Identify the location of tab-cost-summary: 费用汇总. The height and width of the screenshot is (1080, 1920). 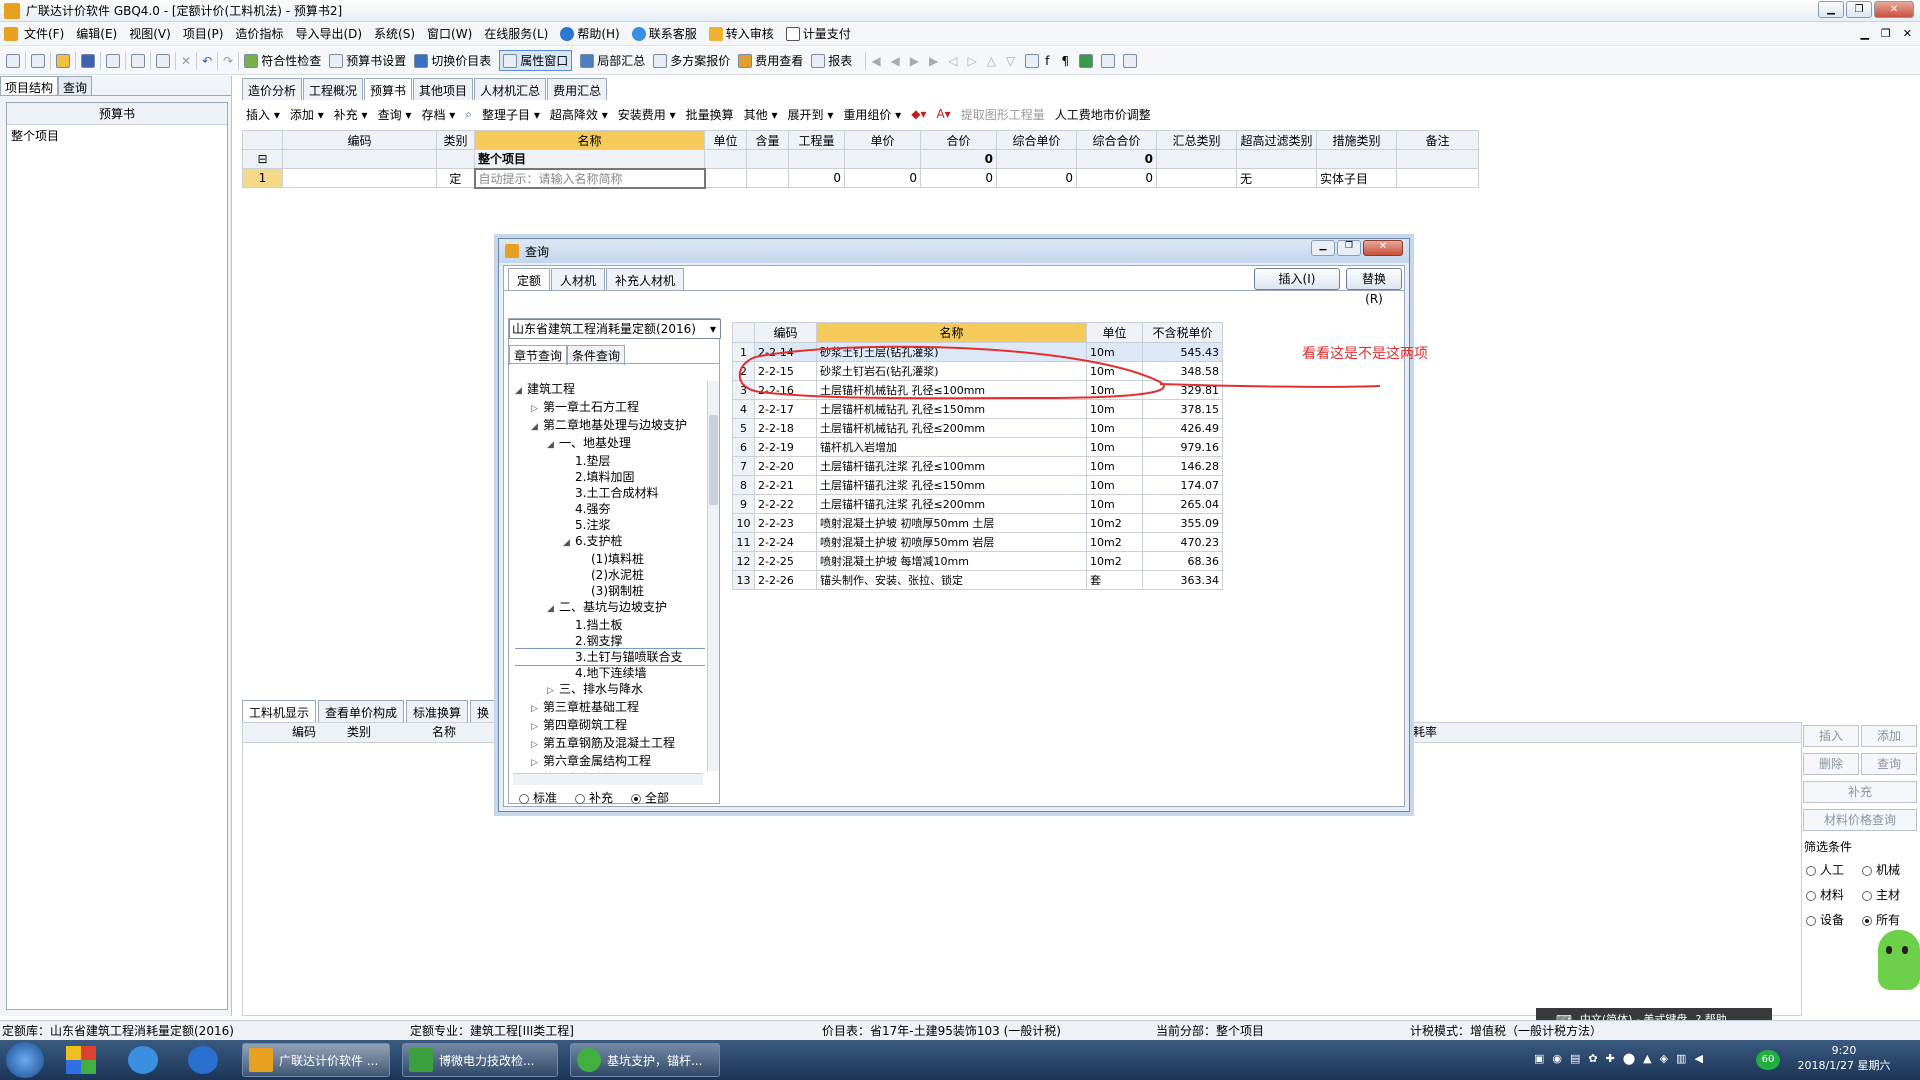
(577, 89).